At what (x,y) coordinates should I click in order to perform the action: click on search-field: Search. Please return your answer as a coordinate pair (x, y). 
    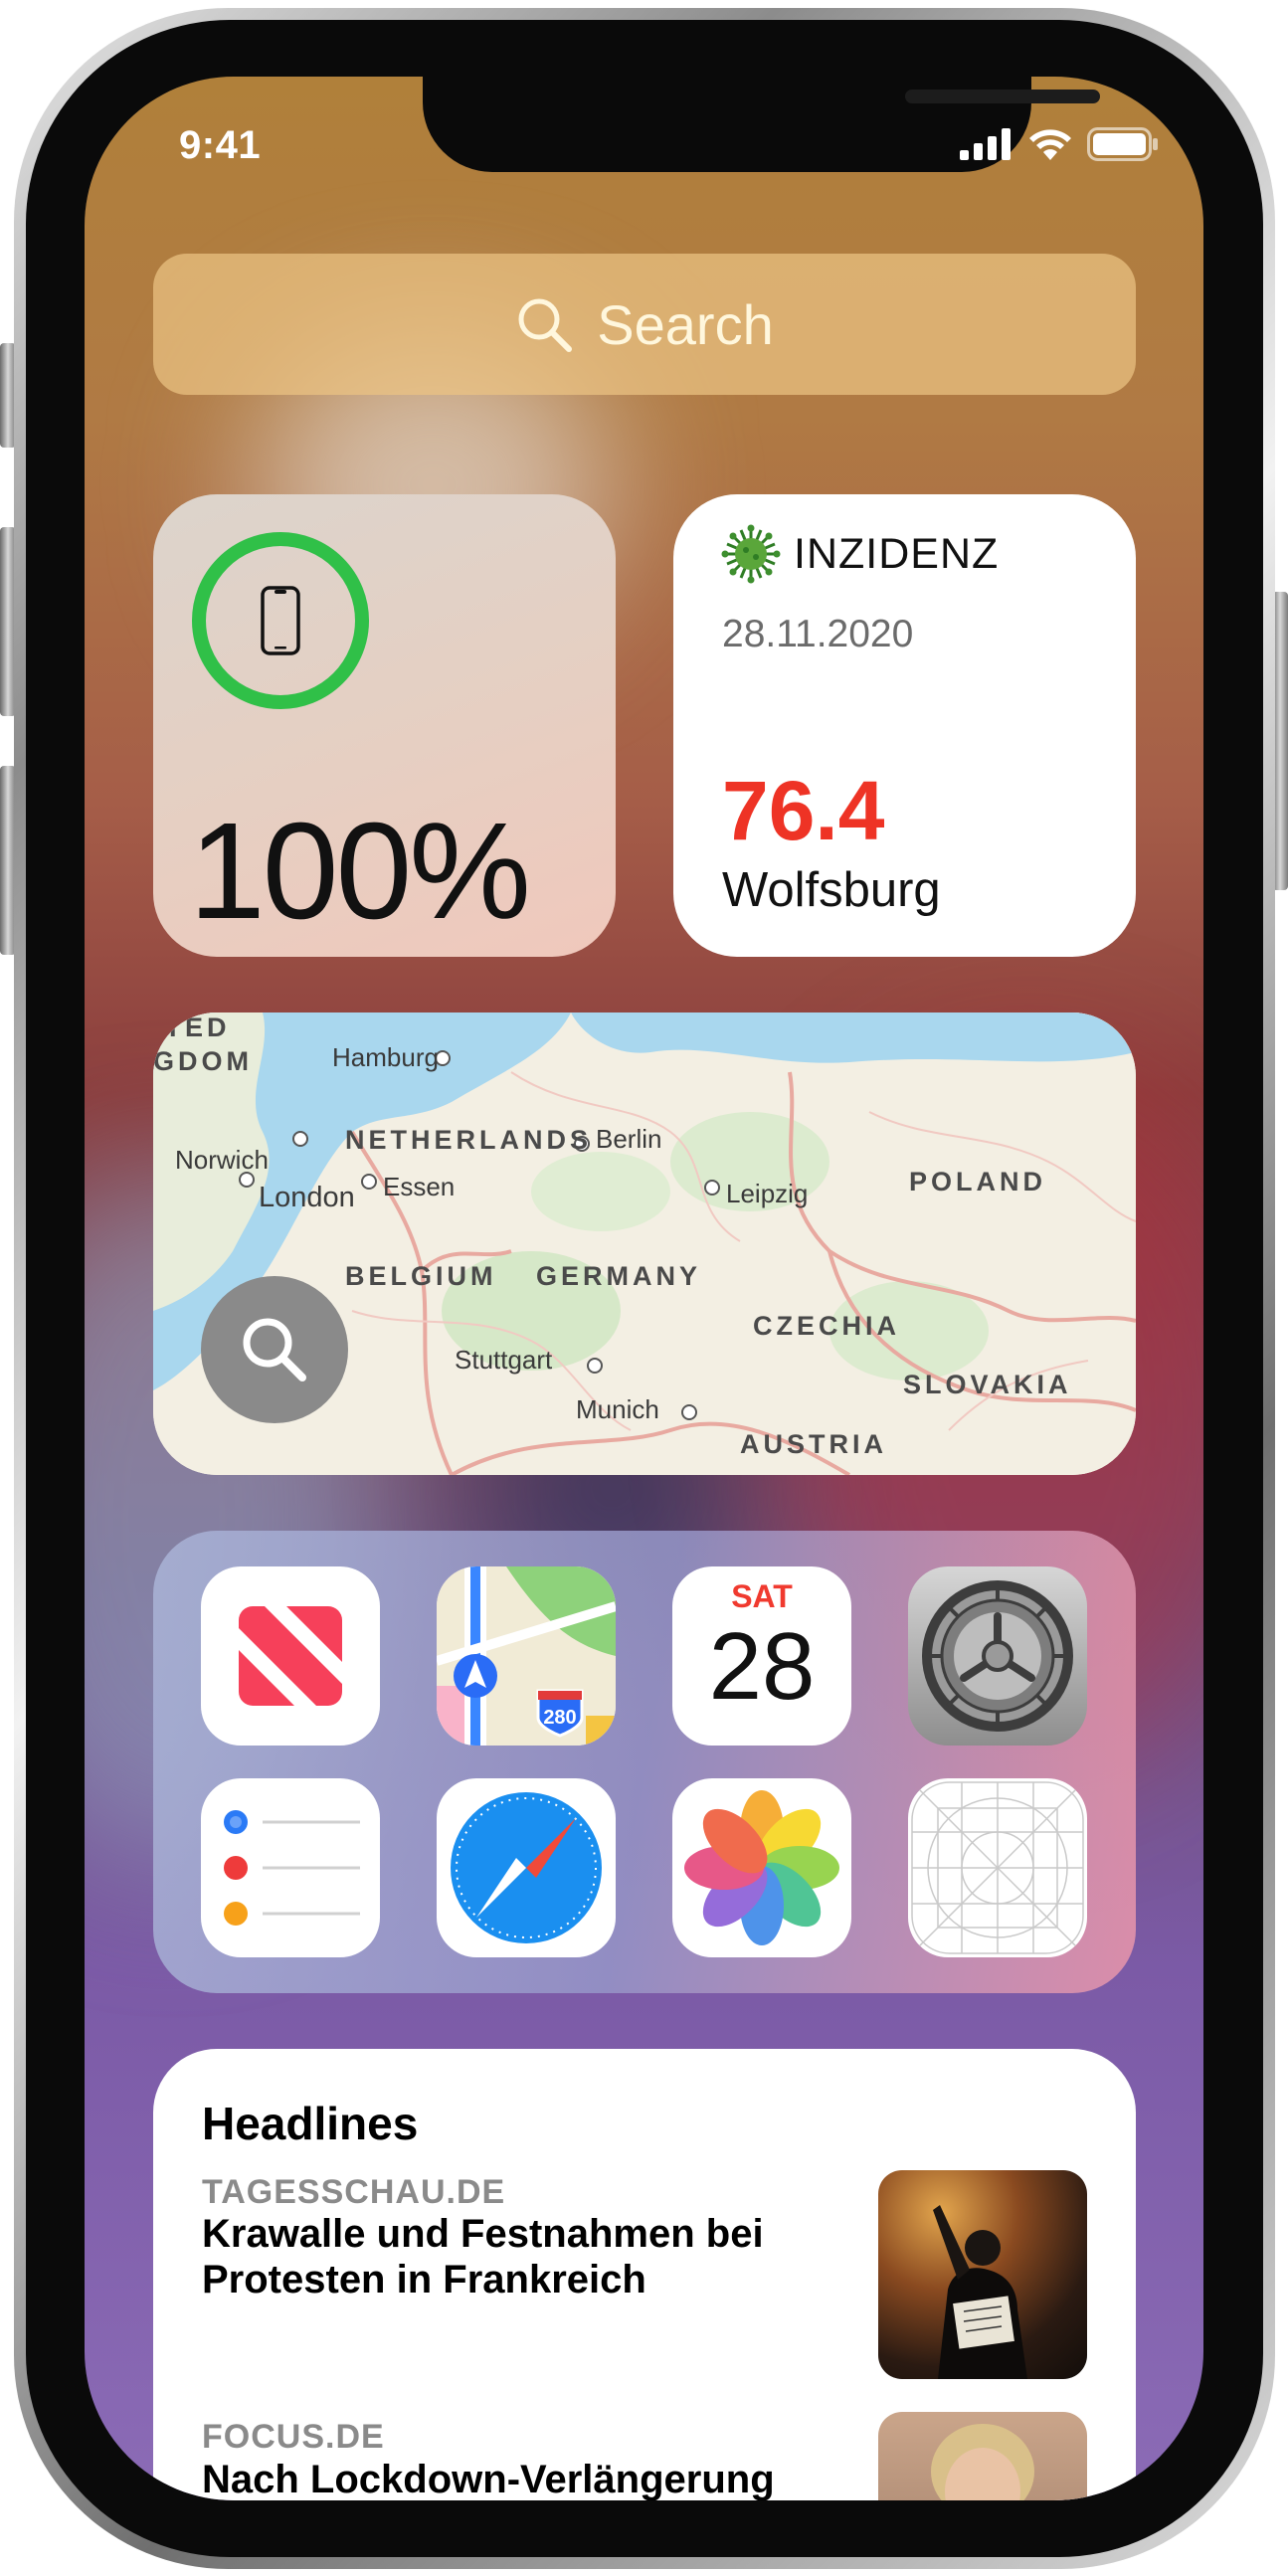
    Looking at the image, I should click on (644, 324).